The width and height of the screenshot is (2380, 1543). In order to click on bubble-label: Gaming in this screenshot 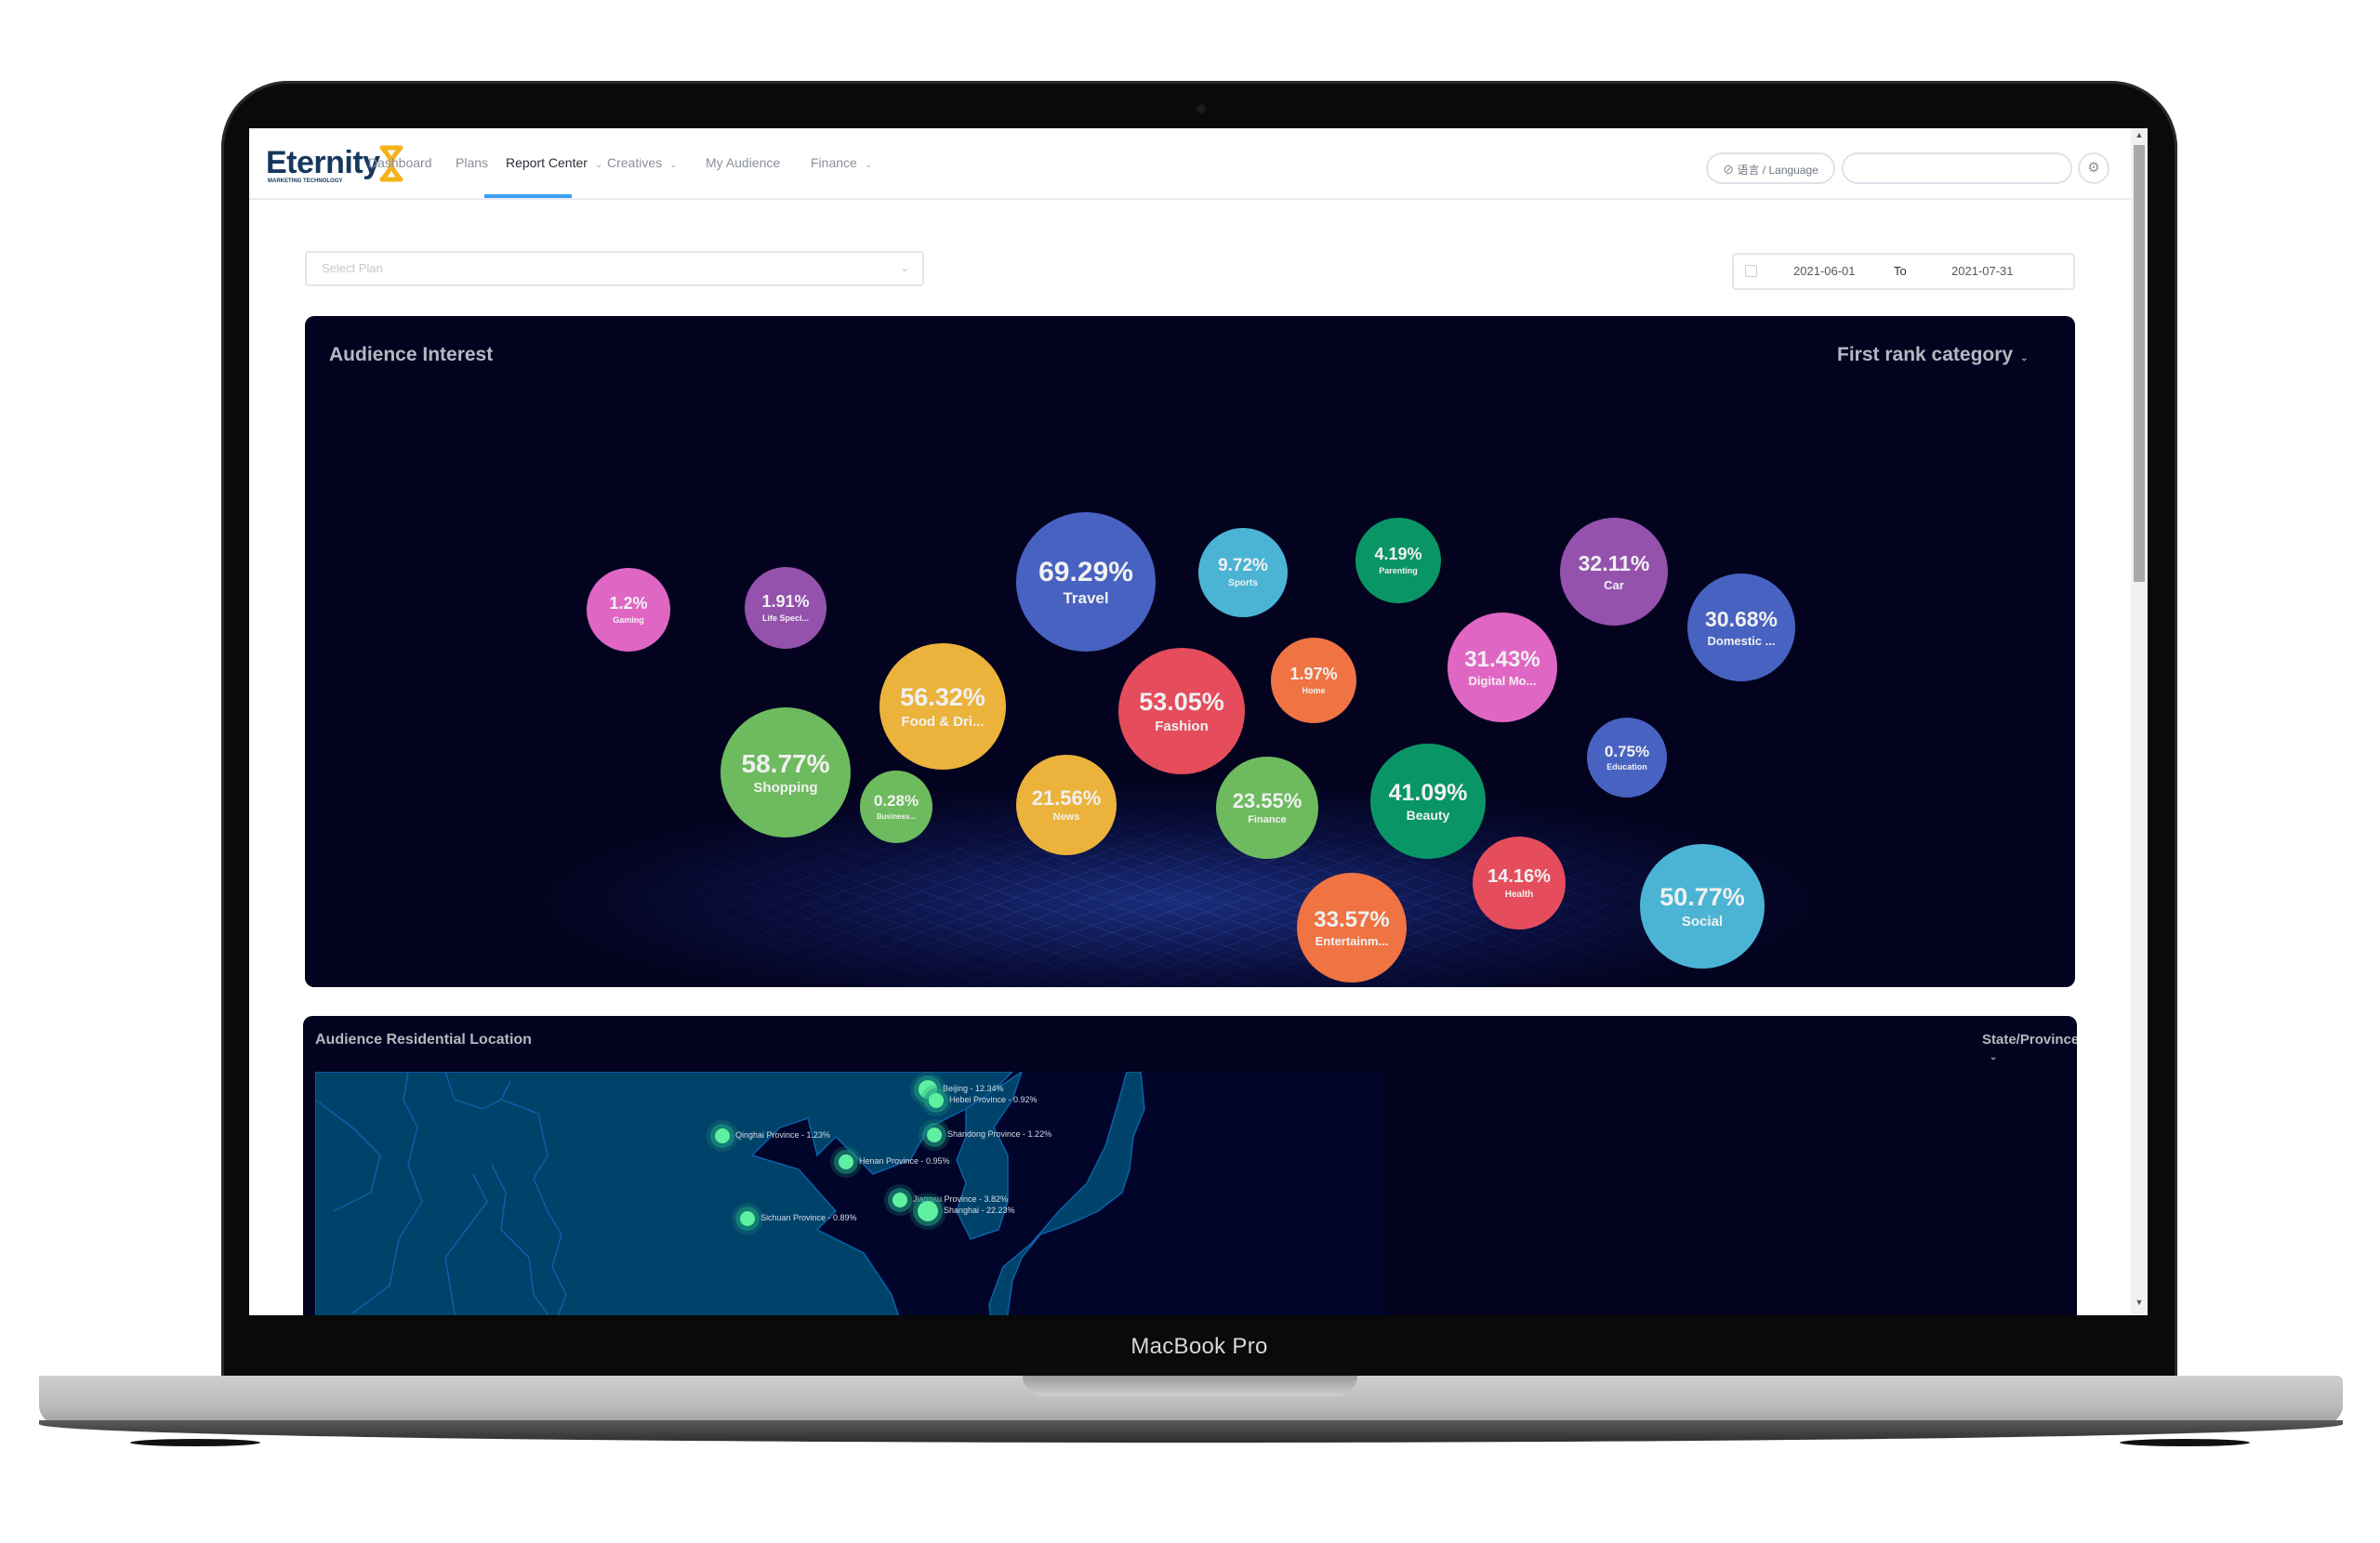, I will do `click(628, 619)`.